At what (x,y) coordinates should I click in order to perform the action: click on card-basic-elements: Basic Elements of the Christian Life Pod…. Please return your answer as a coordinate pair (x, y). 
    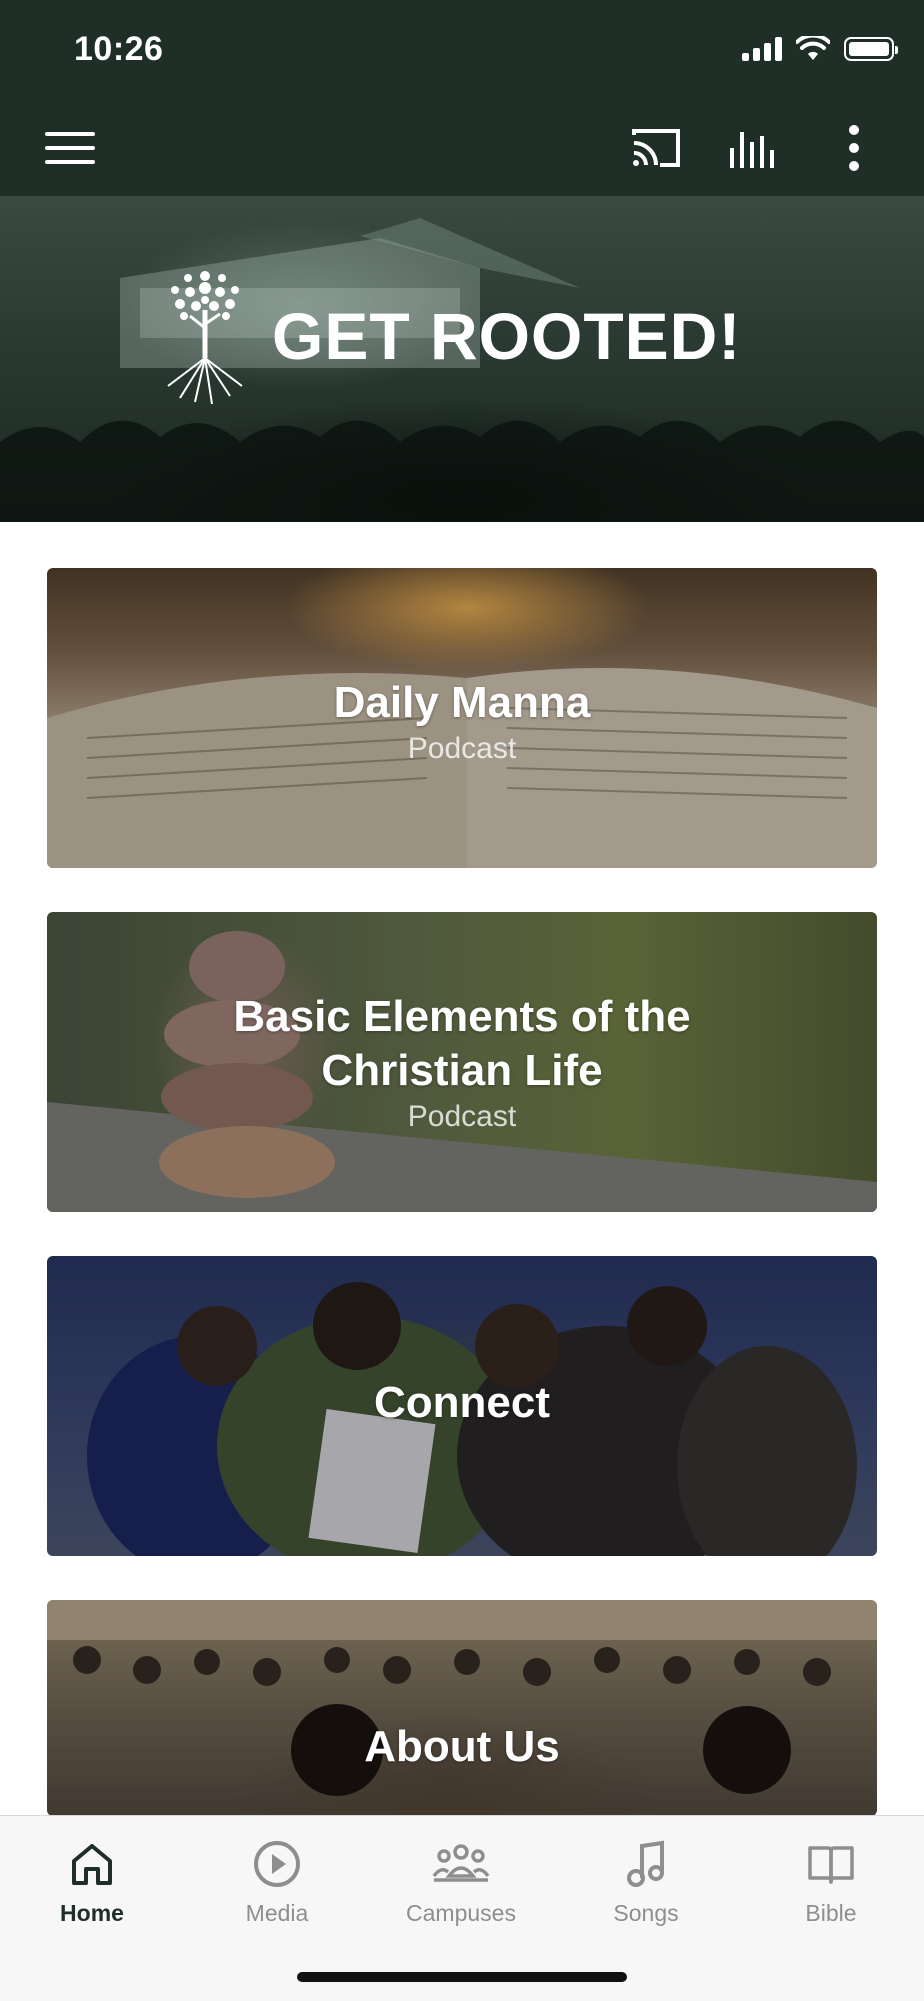
    Looking at the image, I should click on (462, 1062).